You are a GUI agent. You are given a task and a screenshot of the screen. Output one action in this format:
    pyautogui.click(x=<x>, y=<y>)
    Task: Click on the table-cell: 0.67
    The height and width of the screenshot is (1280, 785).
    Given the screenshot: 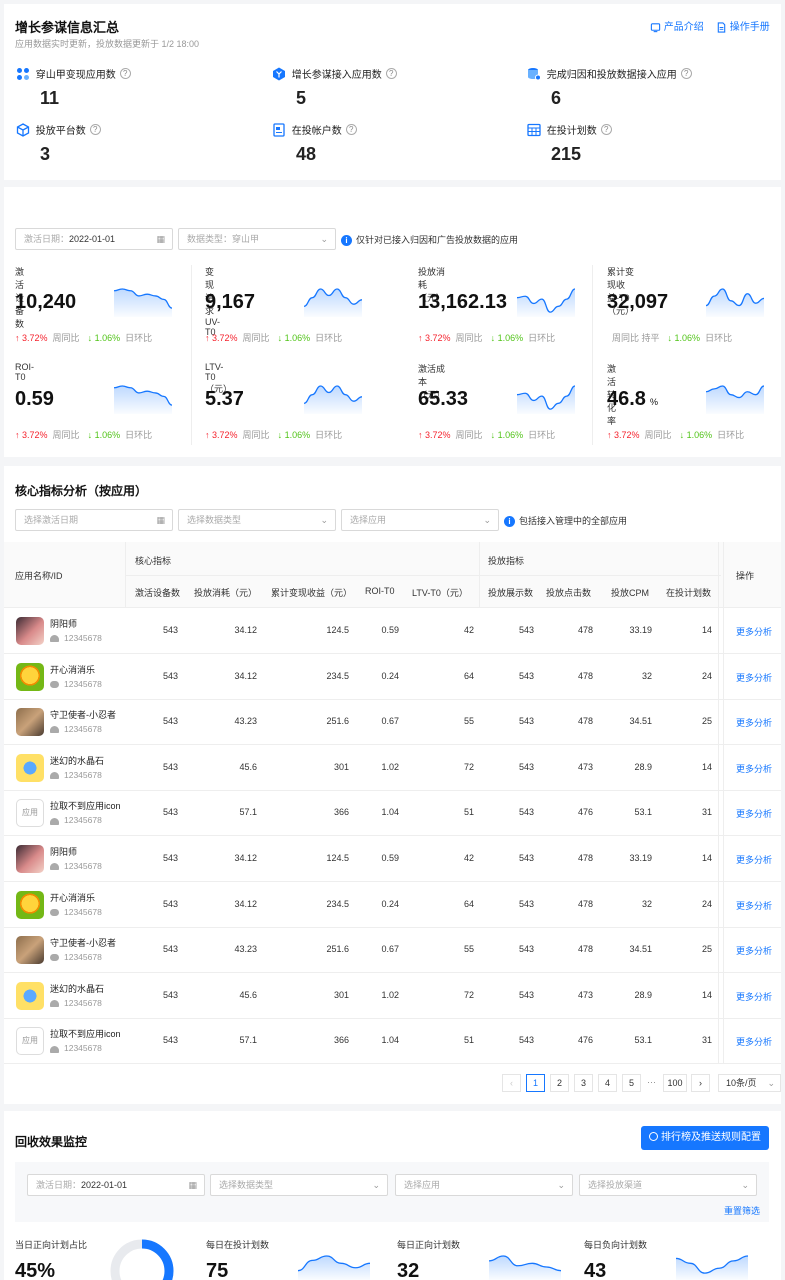 What is the action you would take?
    pyautogui.click(x=390, y=721)
    